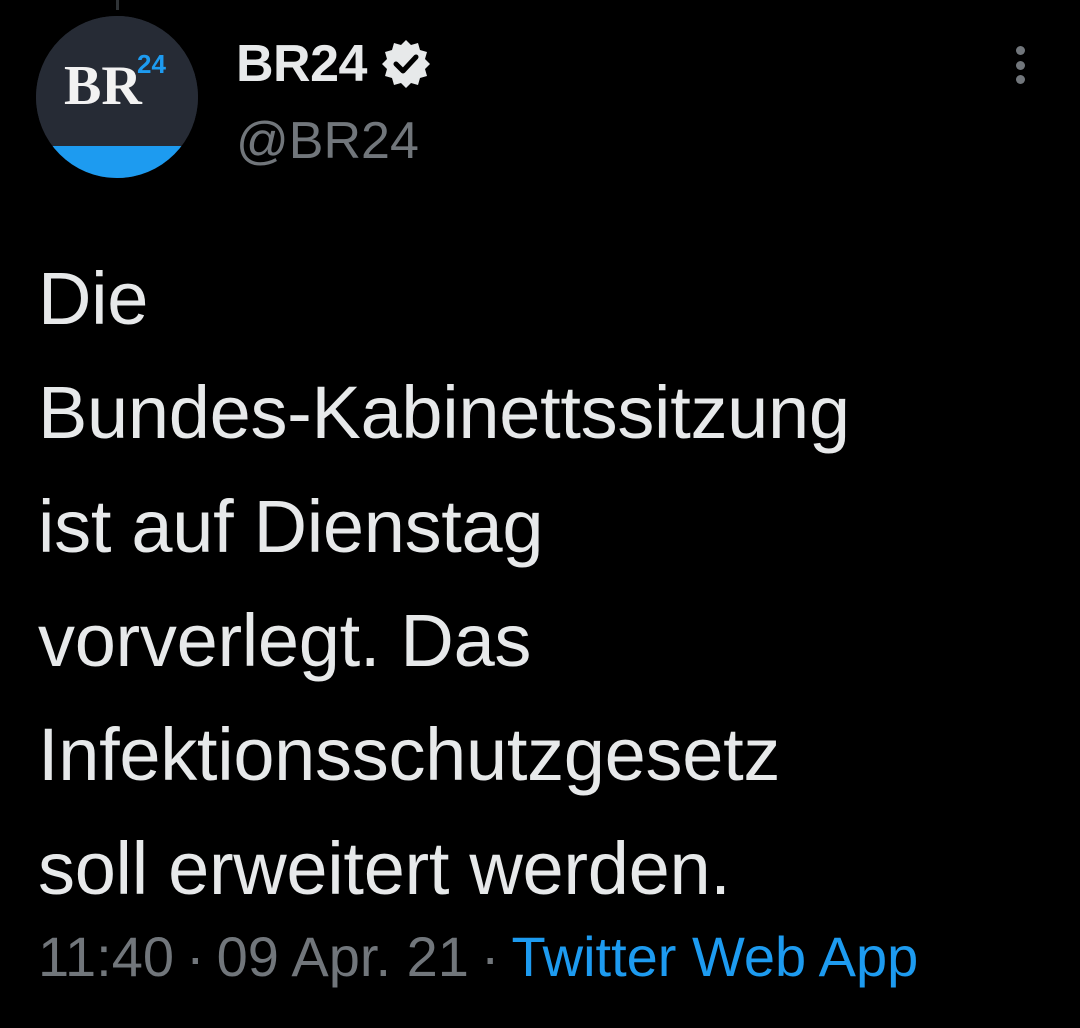 The image size is (1080, 1028). Describe the element at coordinates (106, 956) in the screenshot. I see `tweet-time: 11:40` at that location.